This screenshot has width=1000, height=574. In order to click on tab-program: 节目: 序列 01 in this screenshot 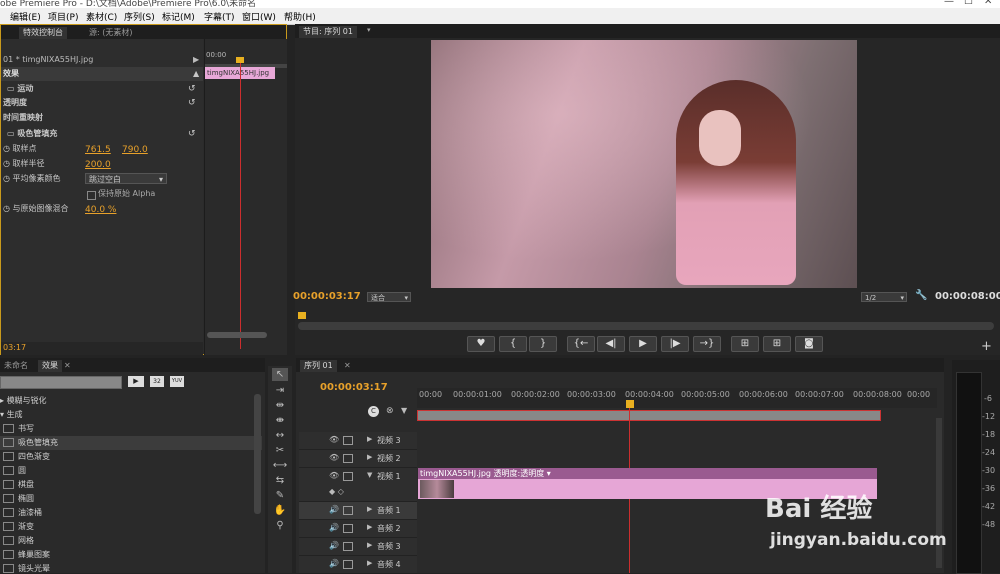, I will do `click(328, 32)`.